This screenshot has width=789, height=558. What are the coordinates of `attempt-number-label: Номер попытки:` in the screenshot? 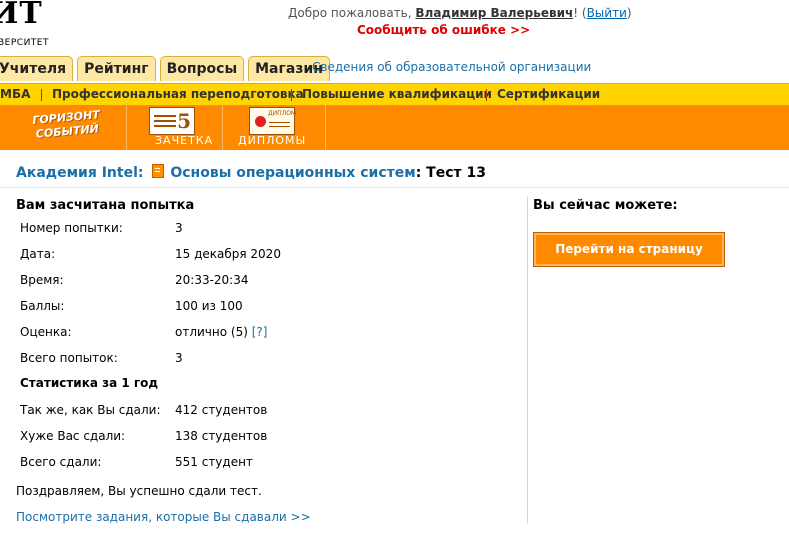 It's located at (71, 228).